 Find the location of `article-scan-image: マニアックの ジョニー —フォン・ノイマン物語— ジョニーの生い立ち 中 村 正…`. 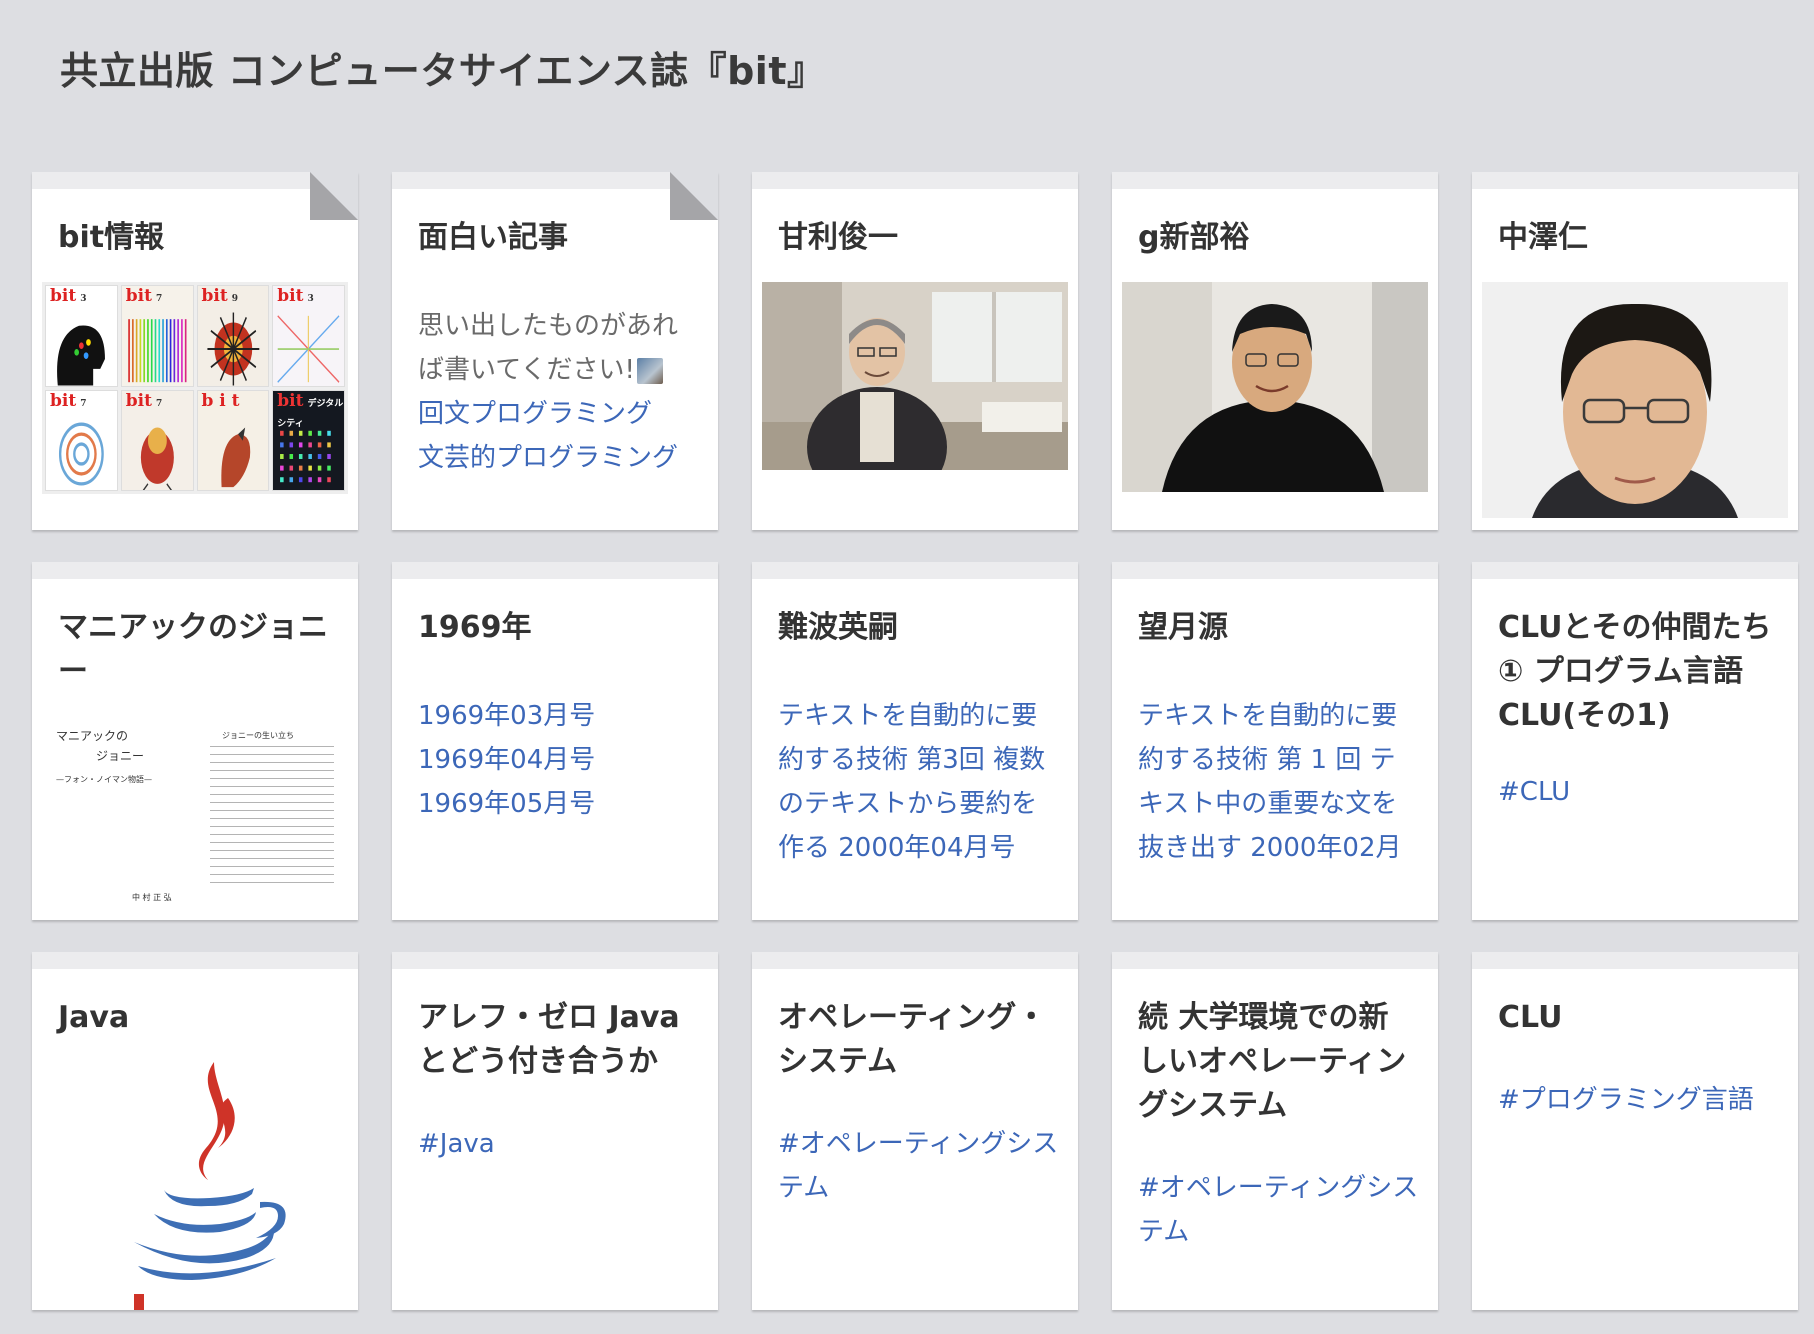

article-scan-image: マニアックの ジョニー —フォン・ノイマン物語— ジョニーの生い立ち 中 村 正… is located at coordinates (195, 812).